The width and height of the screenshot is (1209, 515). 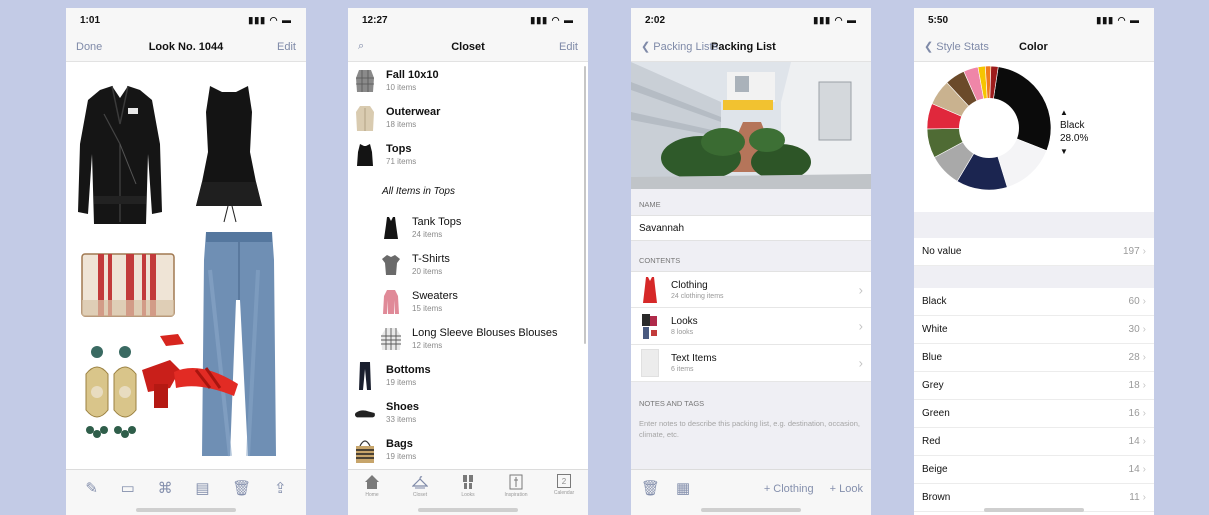 What do you see at coordinates (516, 482) in the screenshot?
I see `inspiration-icon` at bounding box center [516, 482].